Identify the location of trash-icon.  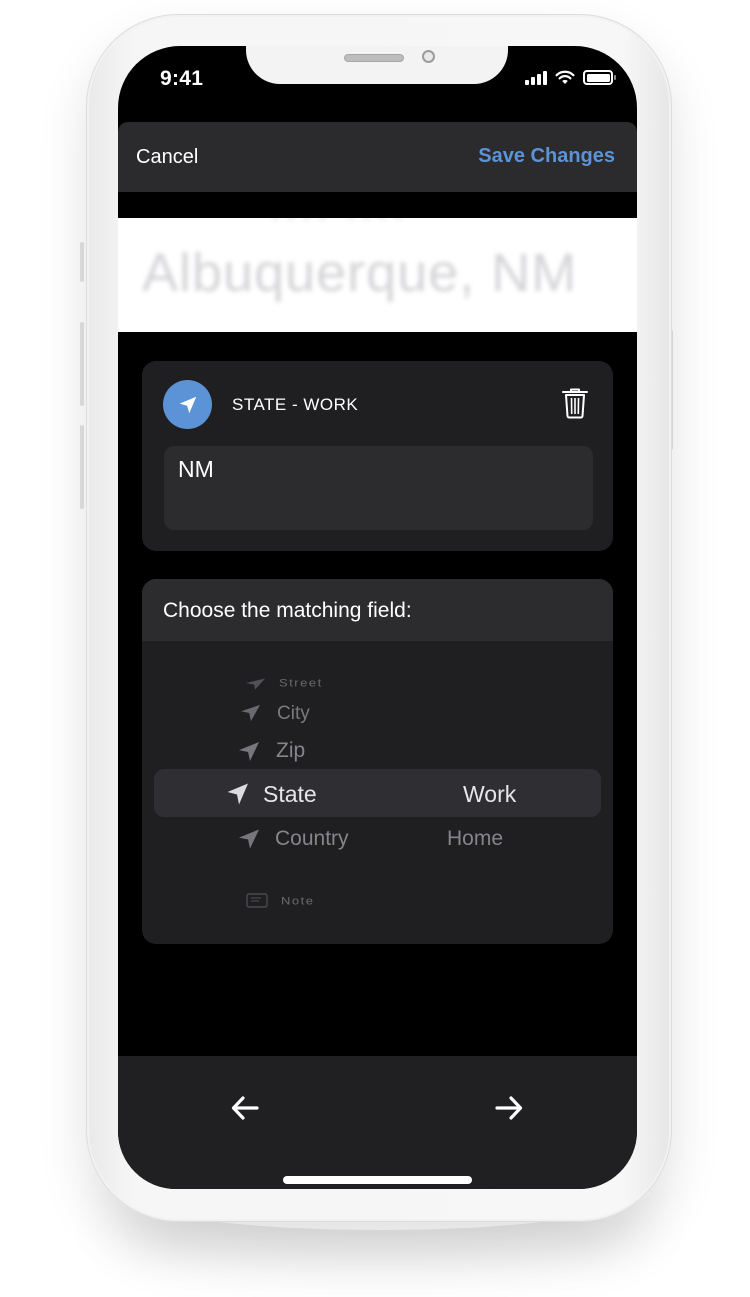
(575, 403).